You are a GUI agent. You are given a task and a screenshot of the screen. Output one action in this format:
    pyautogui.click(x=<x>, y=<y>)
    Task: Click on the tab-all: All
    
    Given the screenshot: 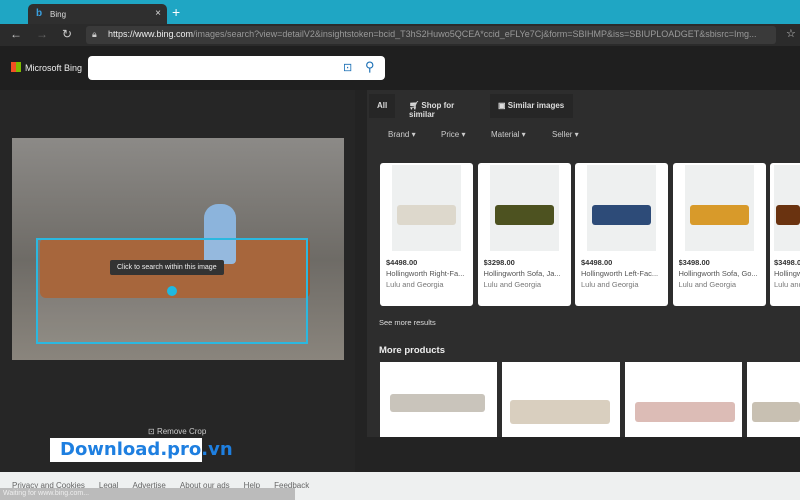 What is the action you would take?
    pyautogui.click(x=382, y=106)
    